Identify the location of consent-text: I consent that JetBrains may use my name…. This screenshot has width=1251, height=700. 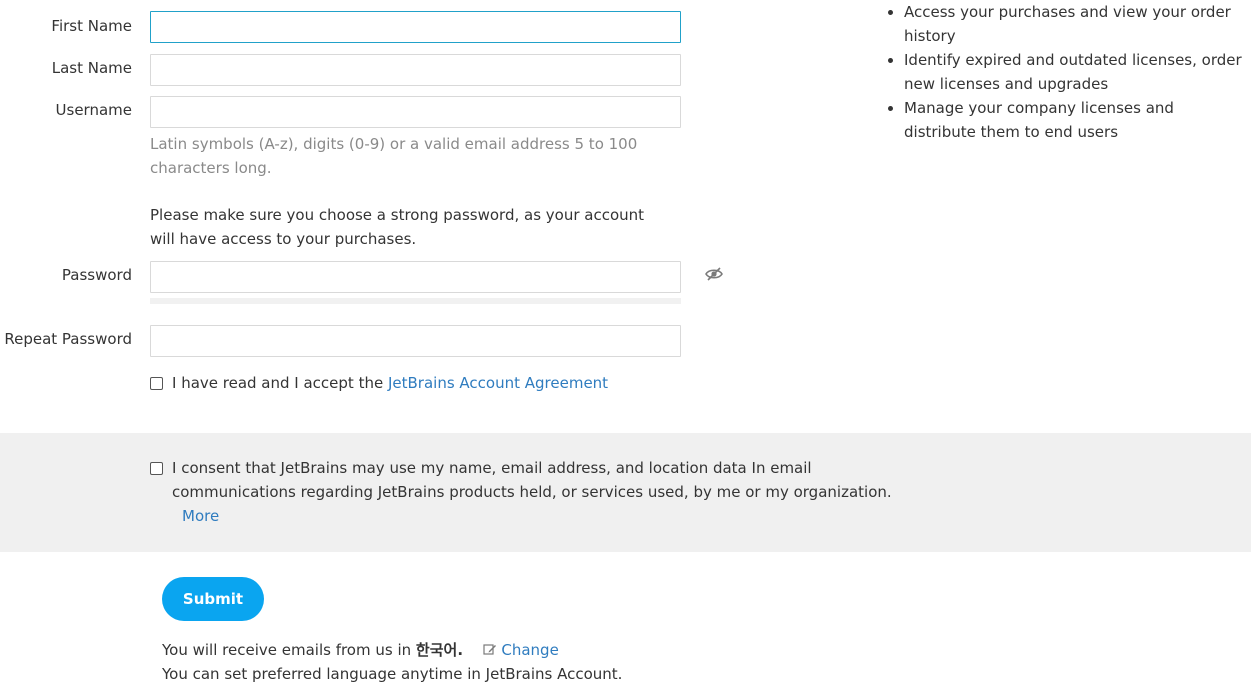
(532, 480).